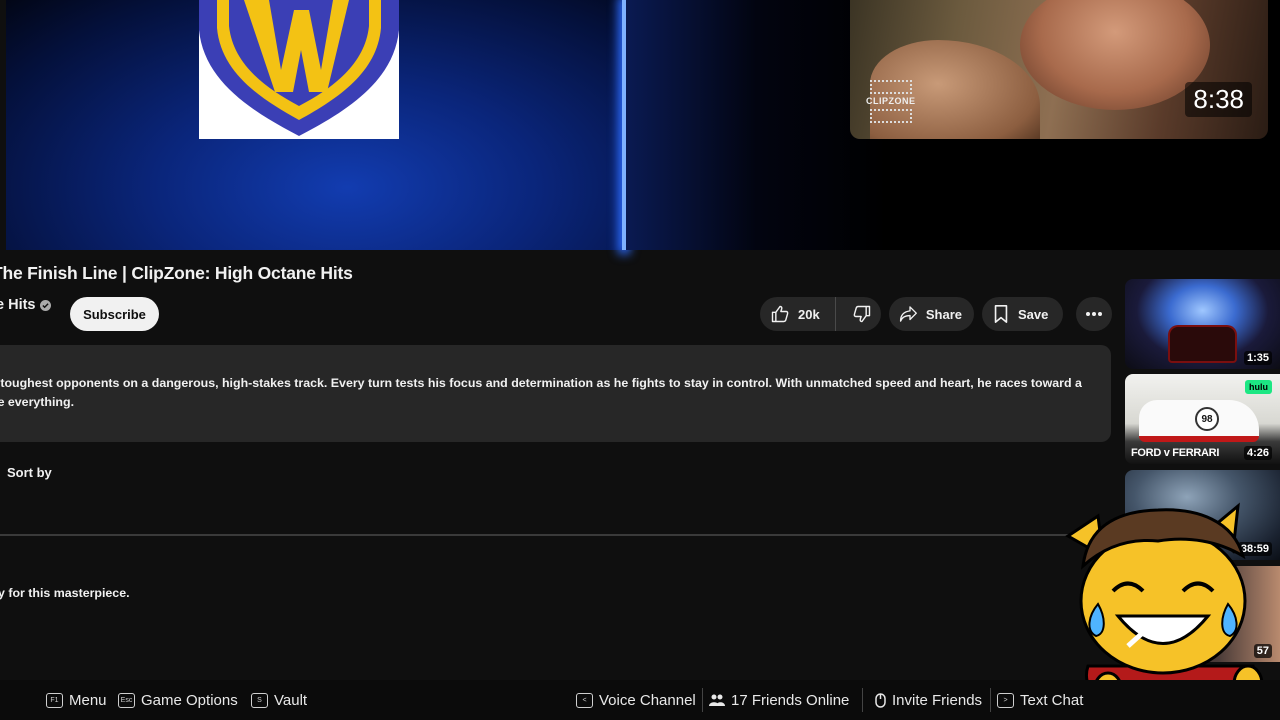  Describe the element at coordinates (18, 305) in the screenshot. I see `channel-name-text: e Hits` at that location.